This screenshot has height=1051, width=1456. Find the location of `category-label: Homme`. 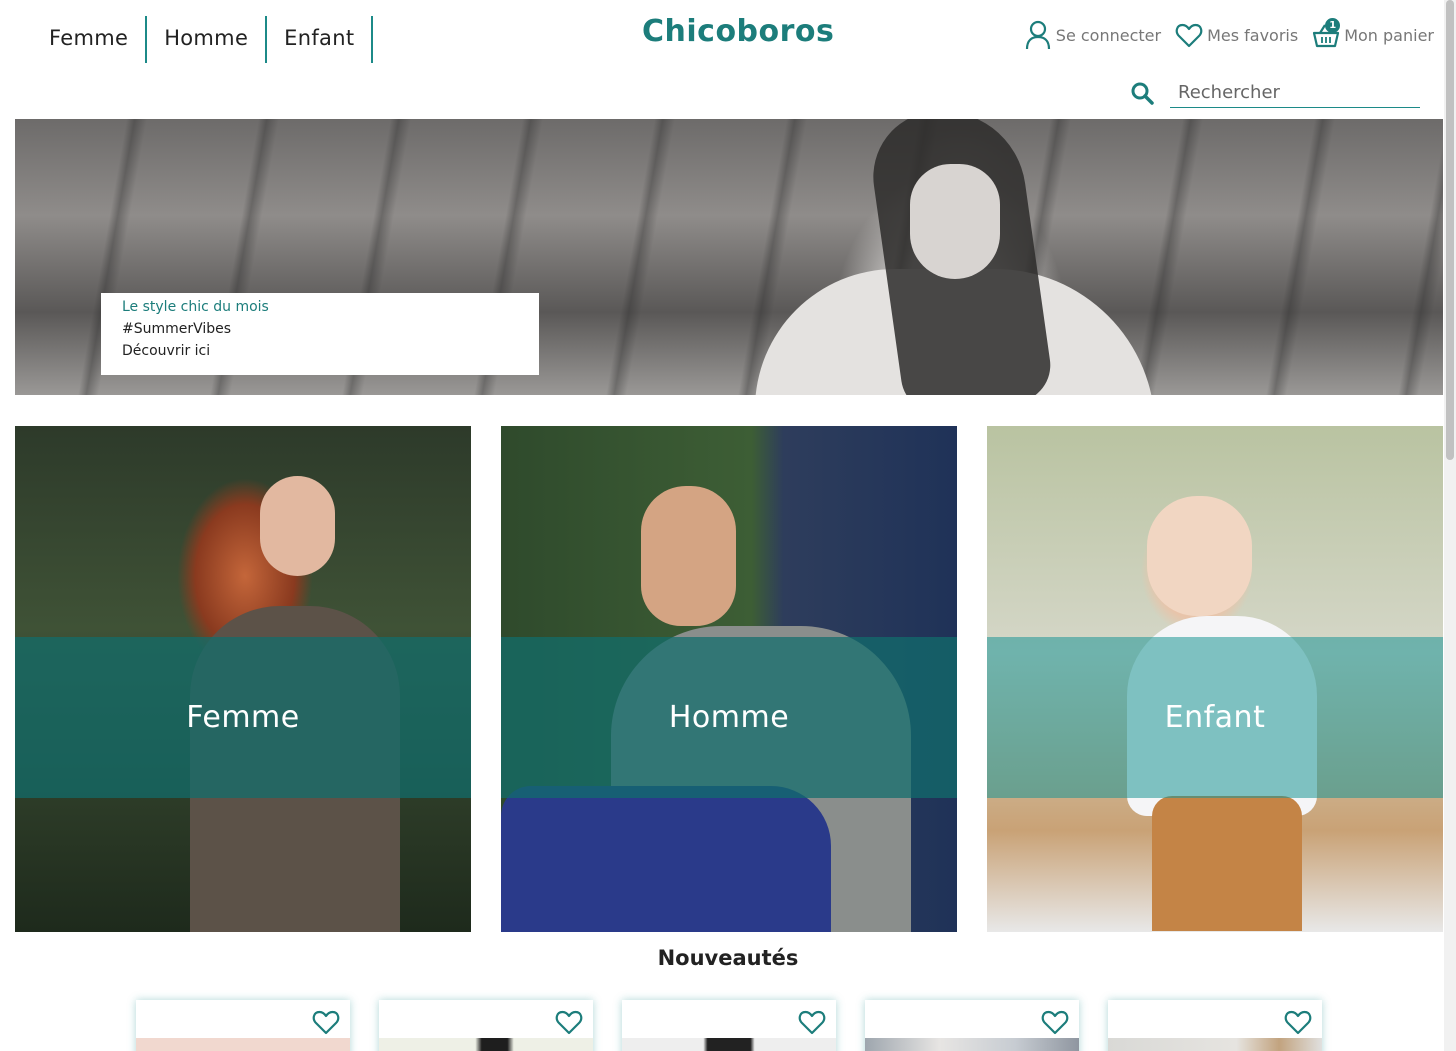

category-label: Homme is located at coordinates (729, 717).